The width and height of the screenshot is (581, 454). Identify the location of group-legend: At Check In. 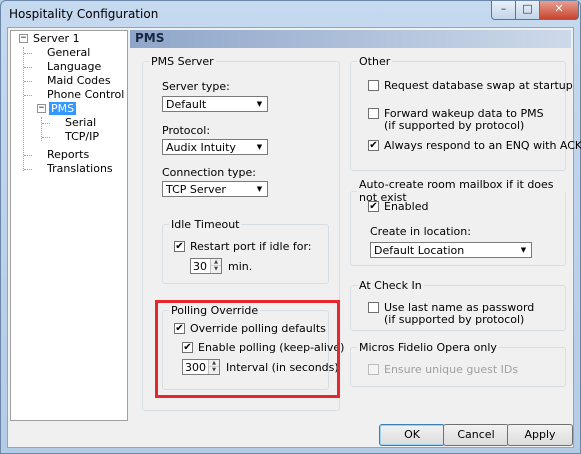
(390, 285).